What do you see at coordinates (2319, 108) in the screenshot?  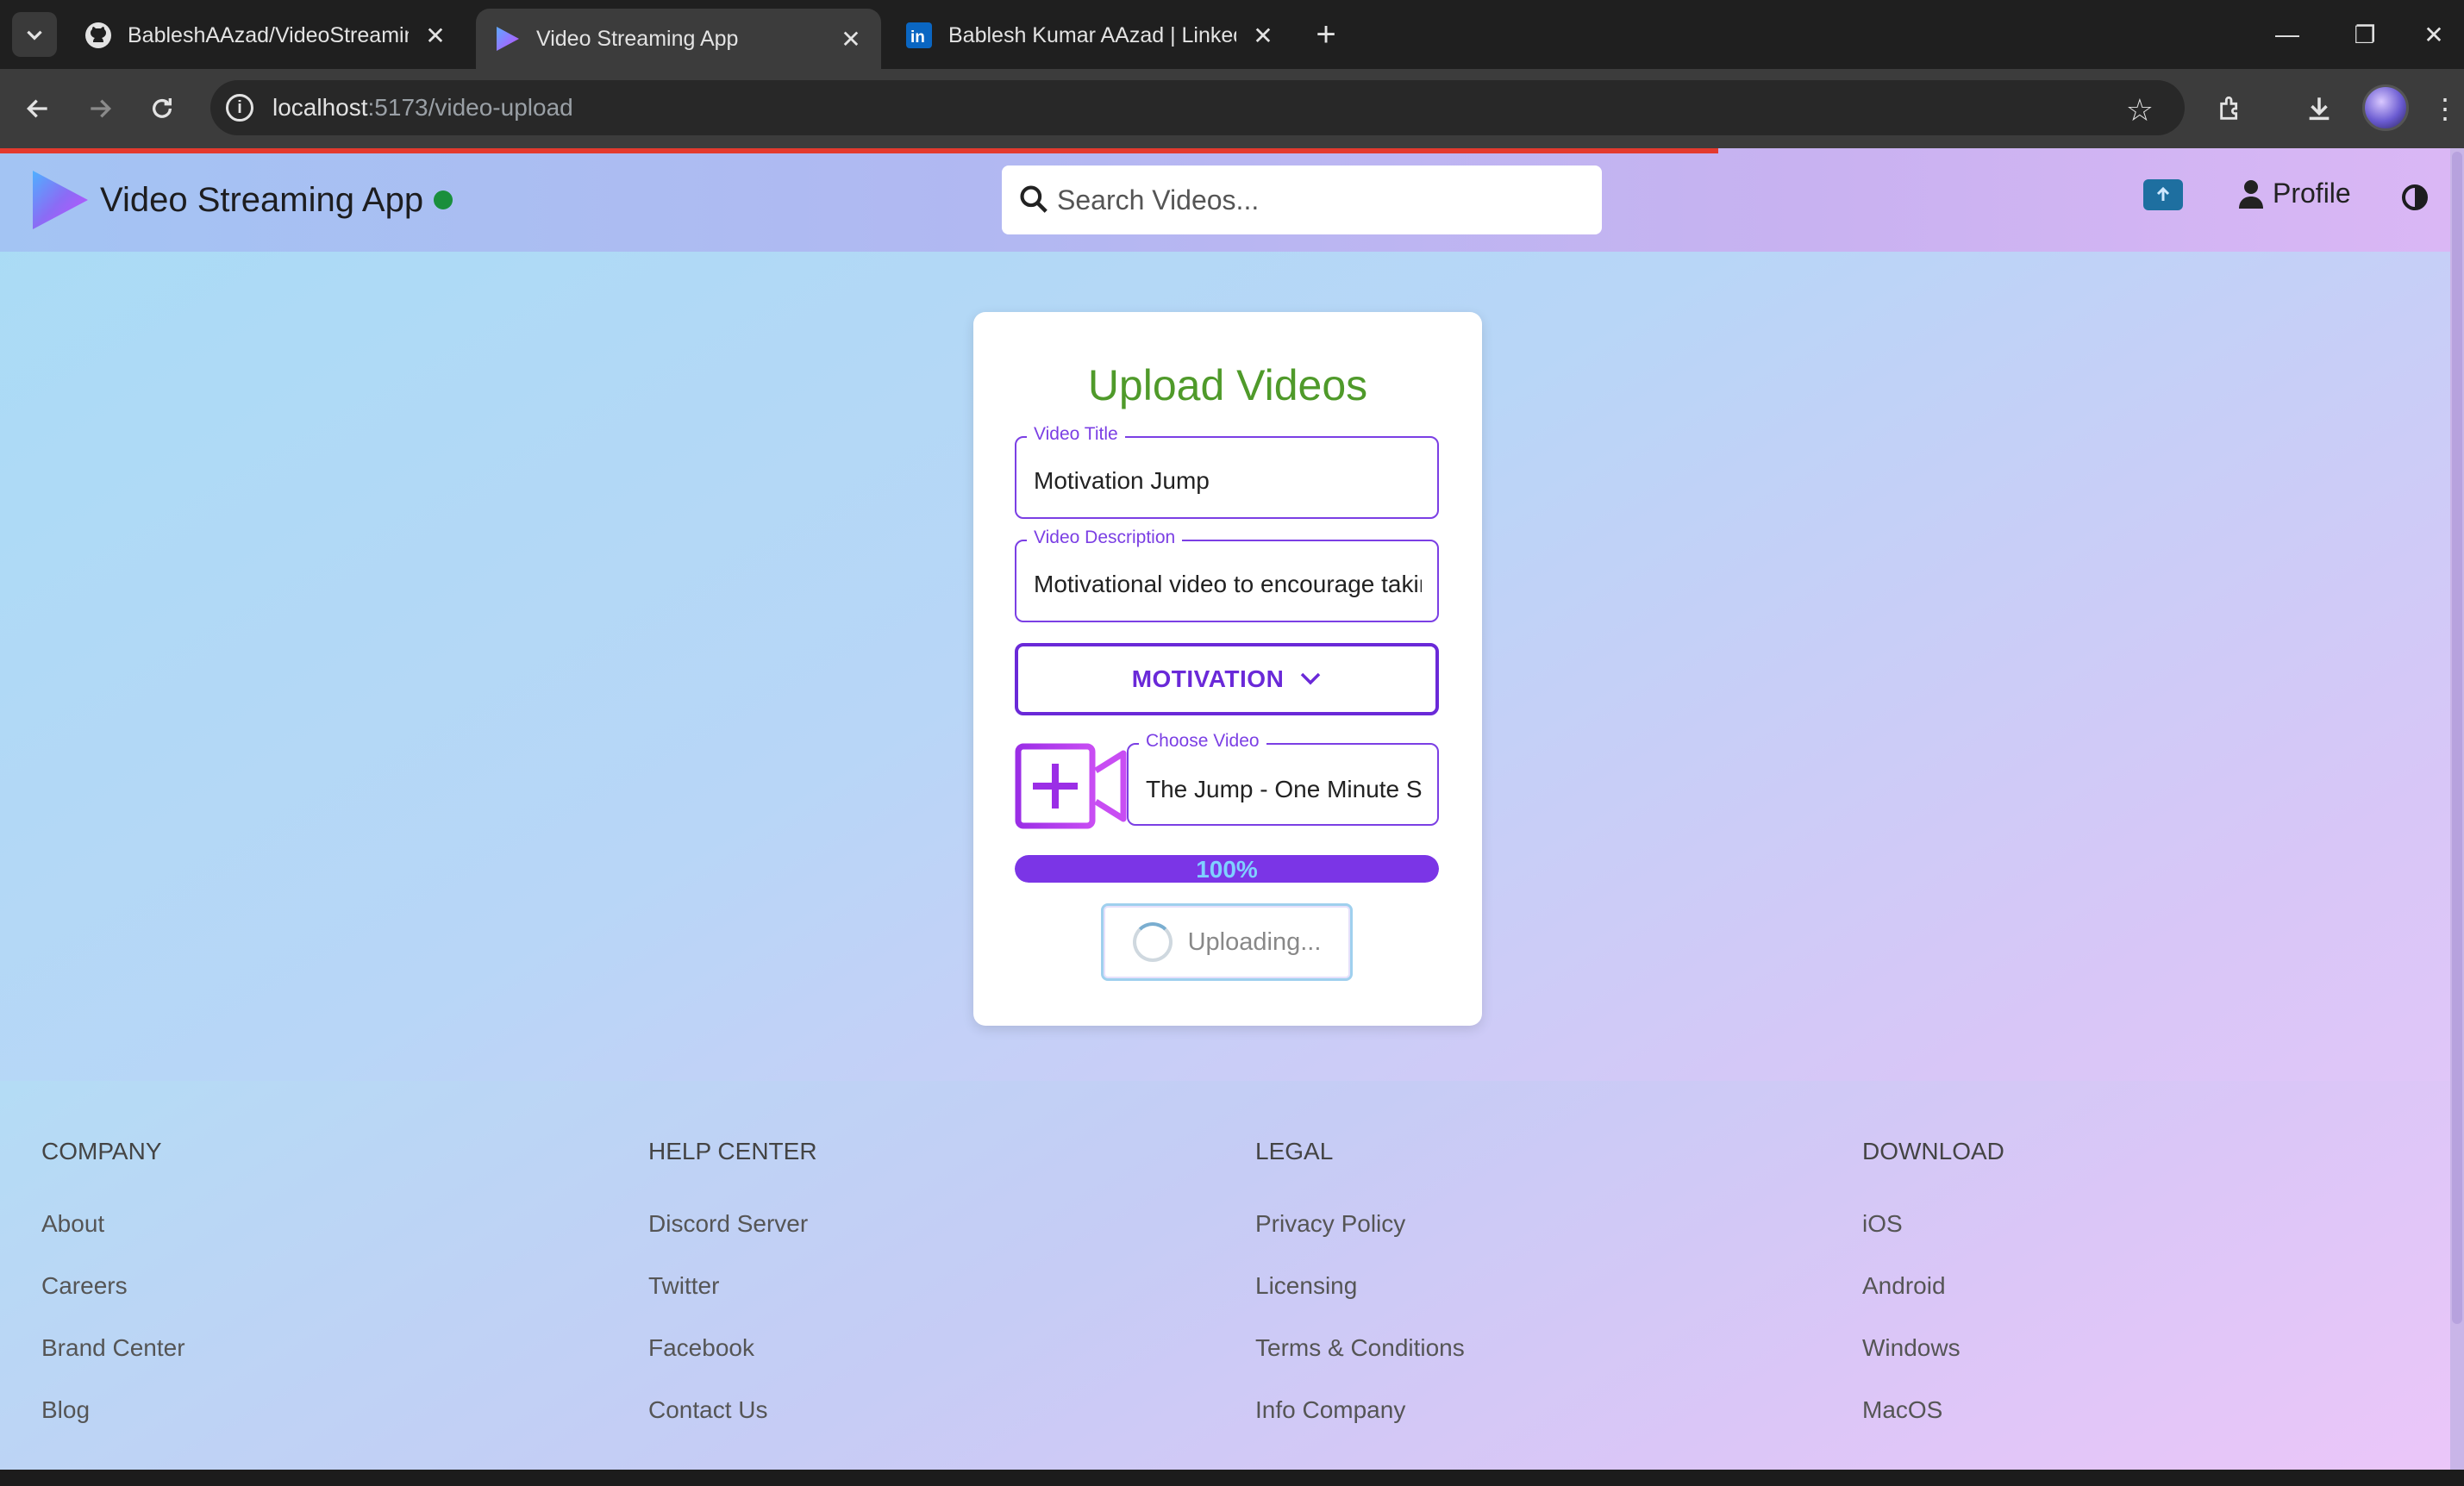 I see `download-icon` at bounding box center [2319, 108].